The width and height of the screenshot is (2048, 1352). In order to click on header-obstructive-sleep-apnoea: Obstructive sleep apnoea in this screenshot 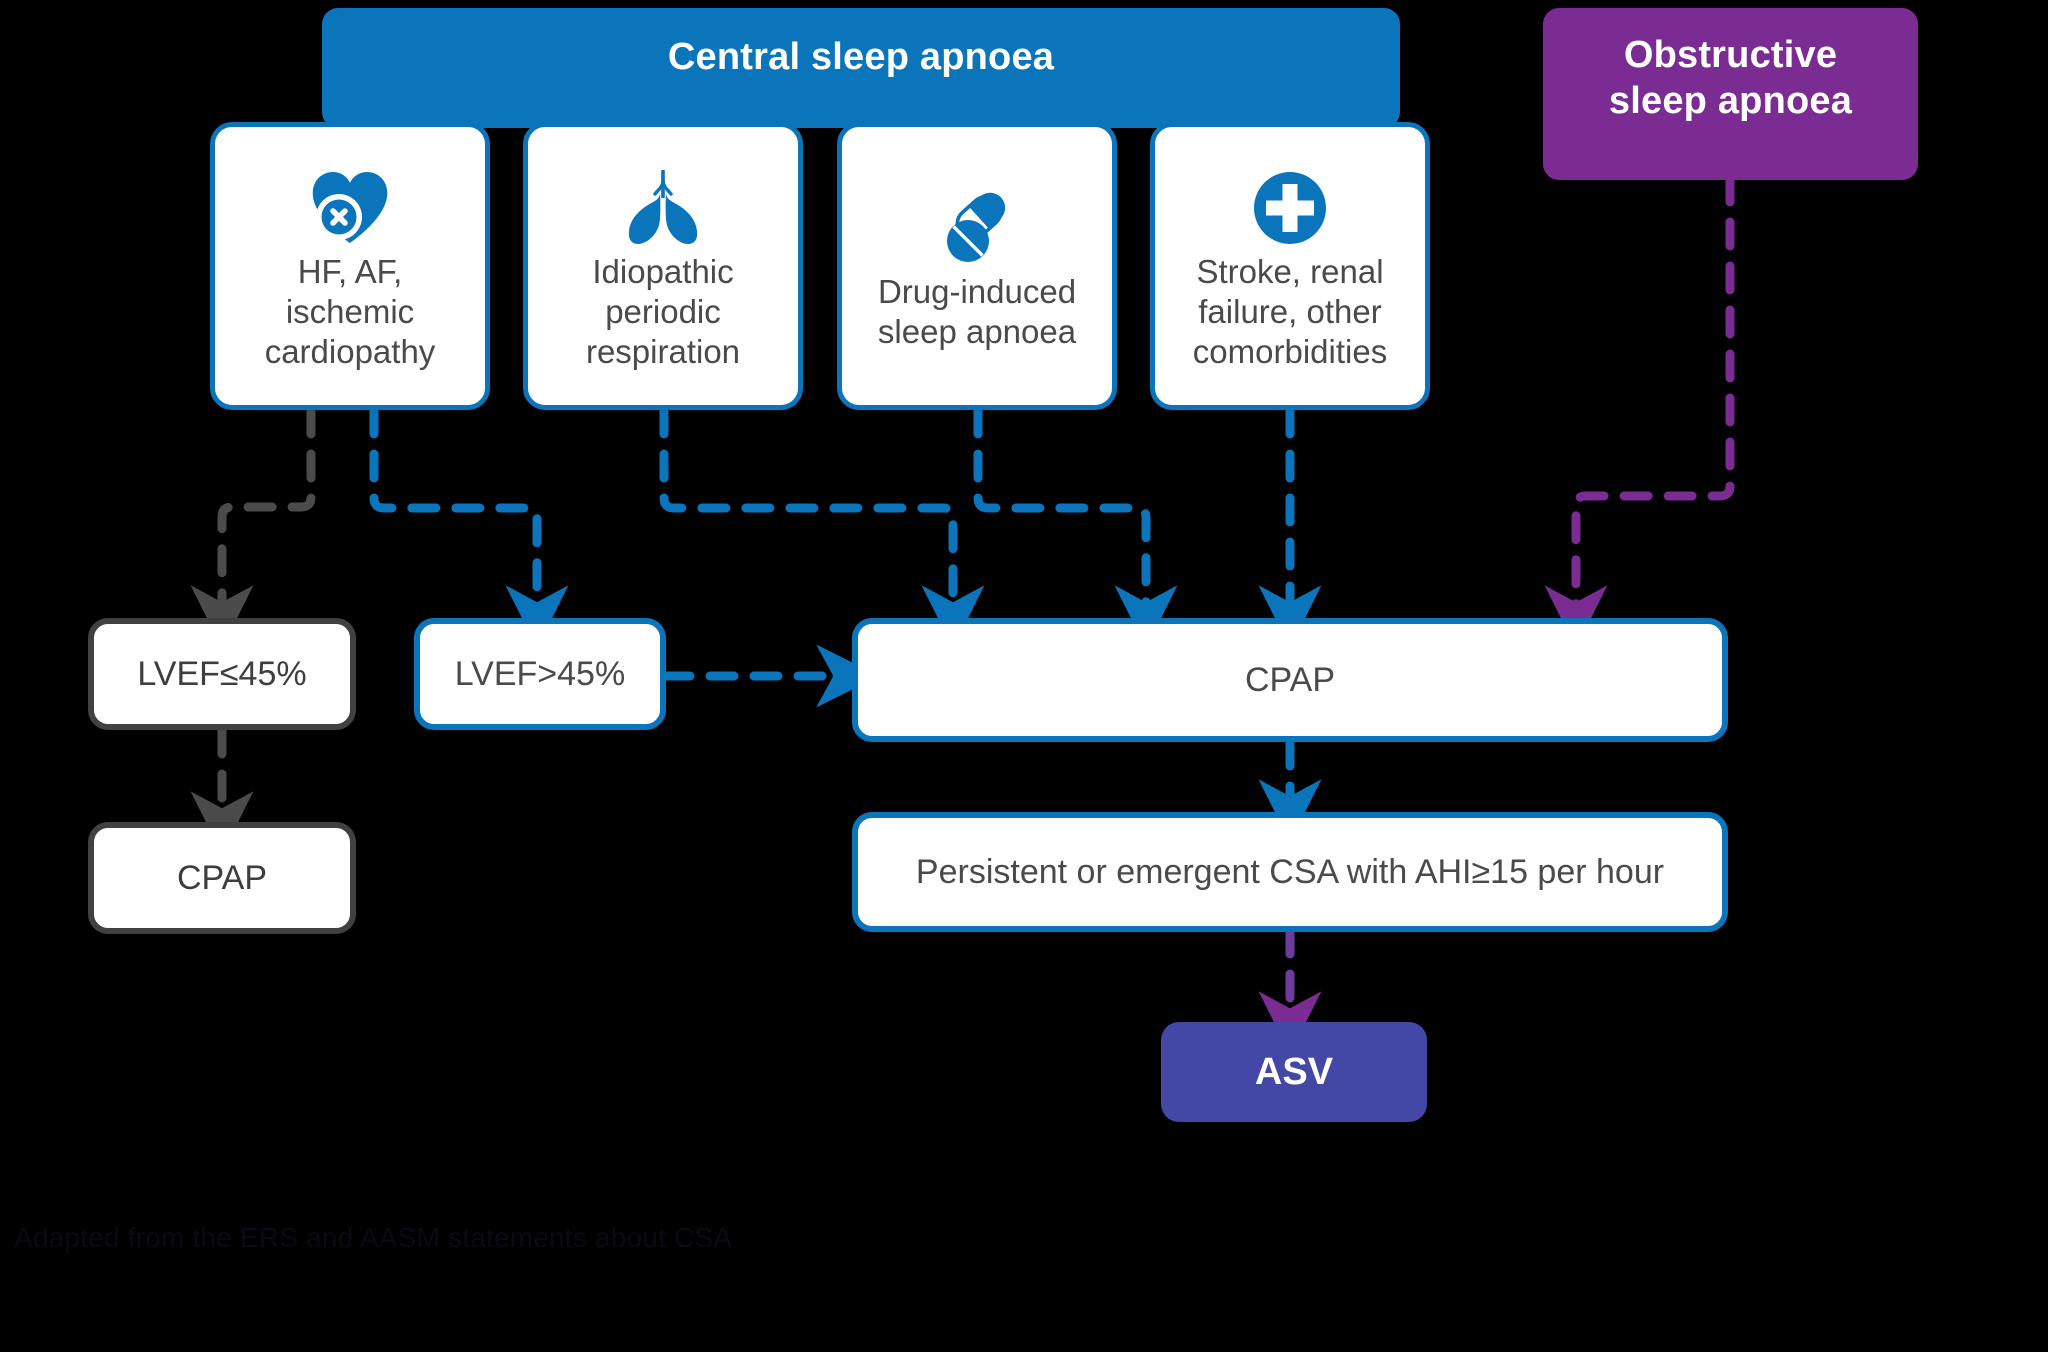, I will do `click(1730, 94)`.